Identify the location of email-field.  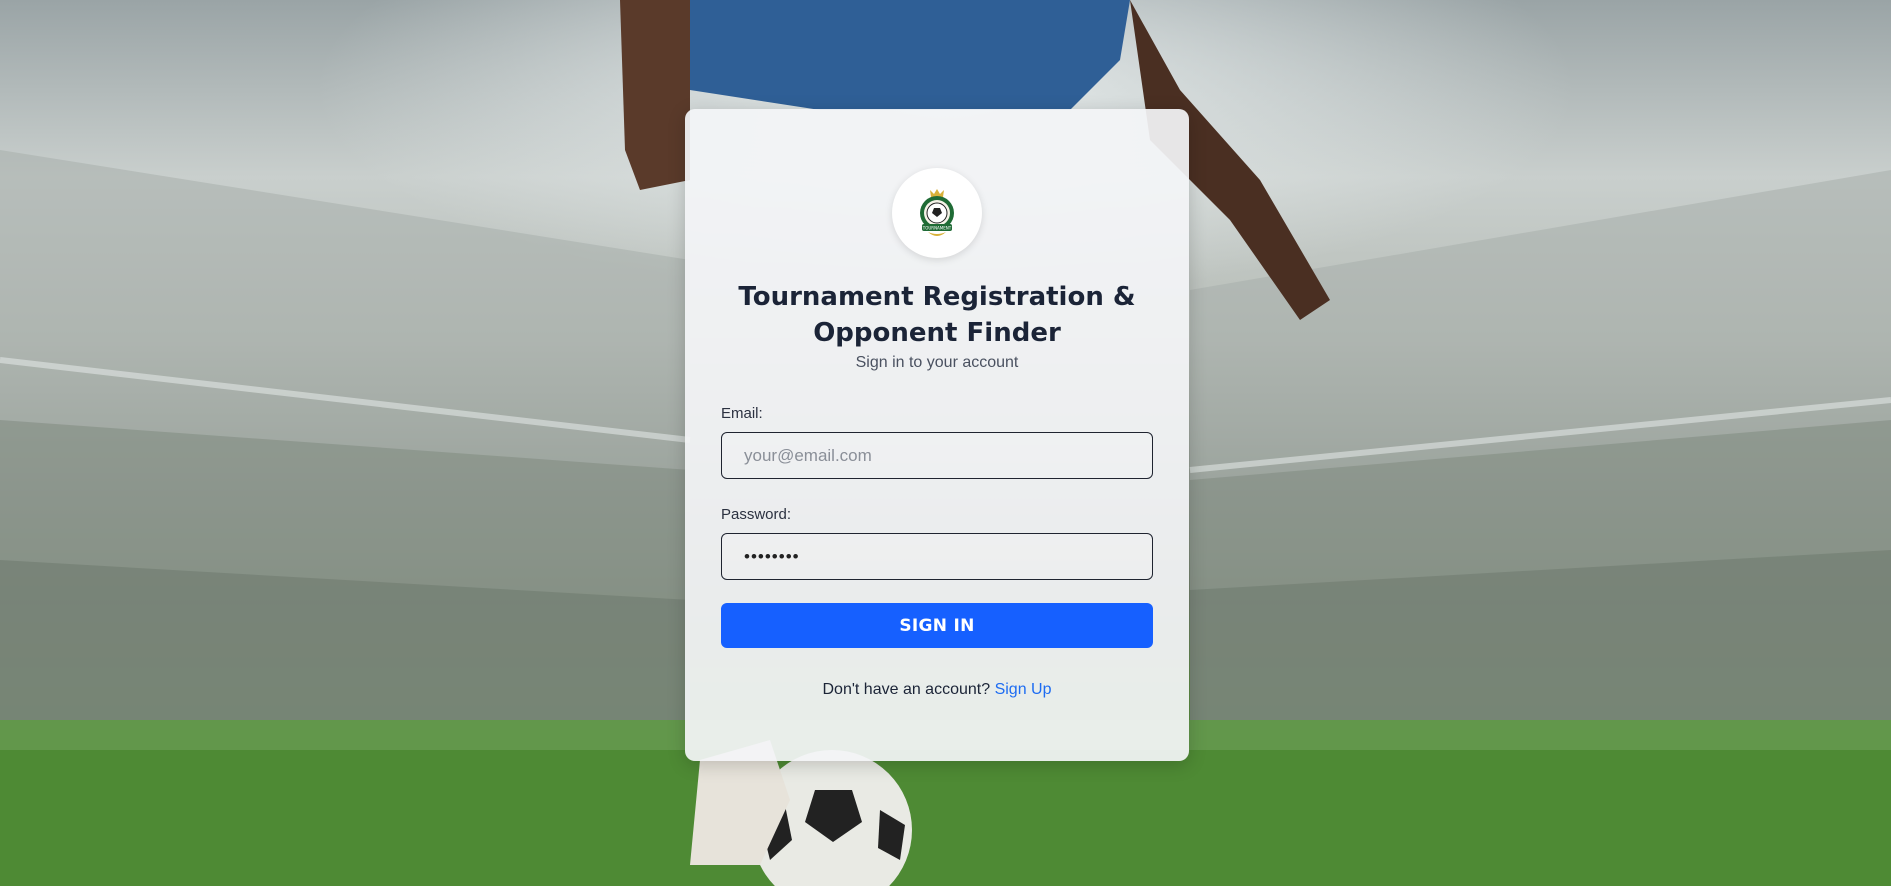
(937, 455).